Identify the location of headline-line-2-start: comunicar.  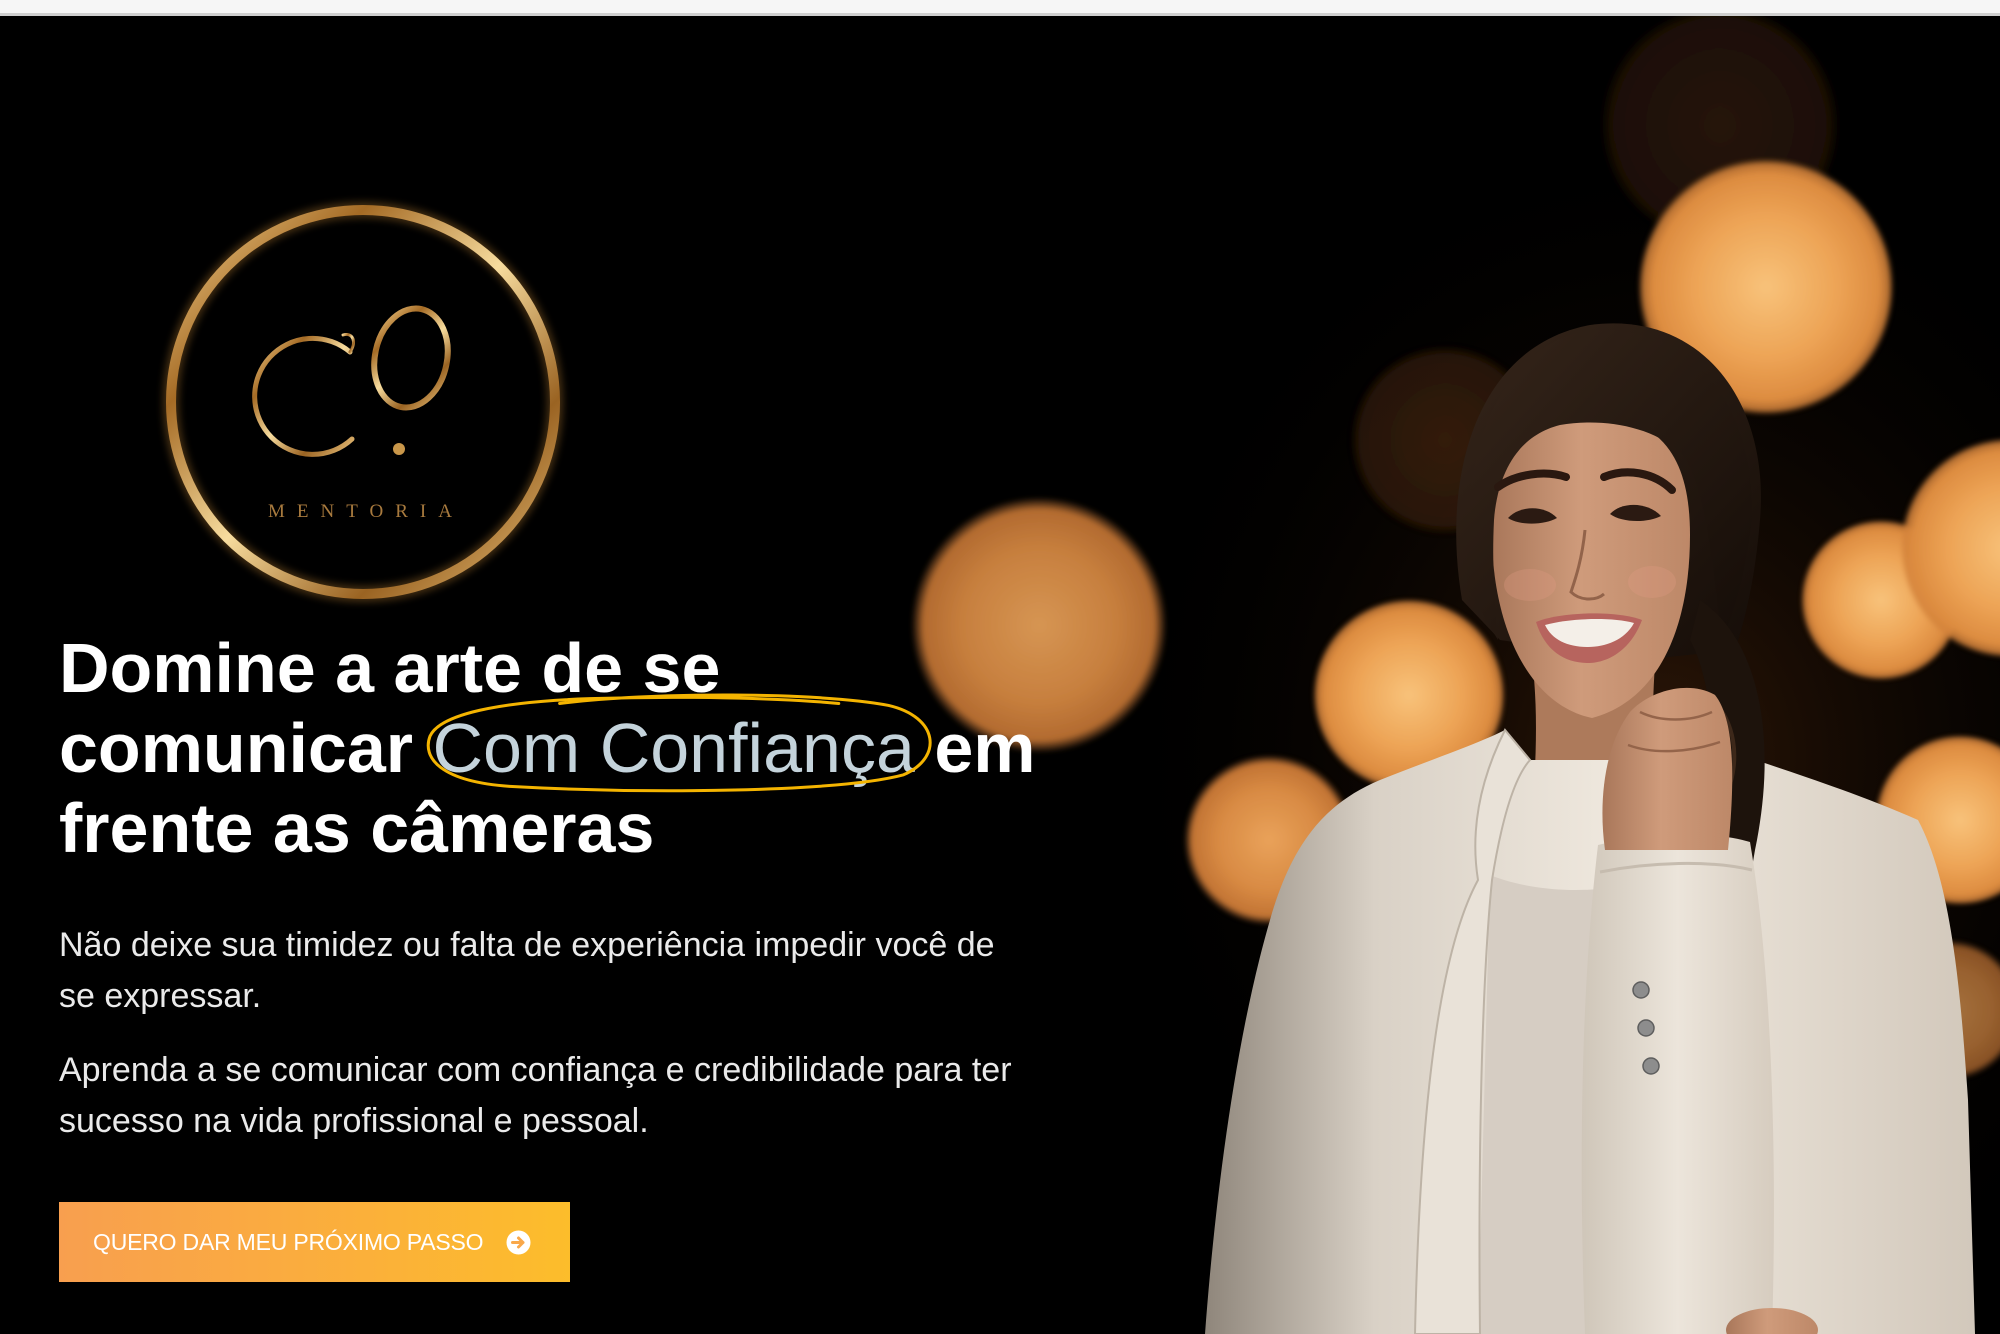
(236, 748).